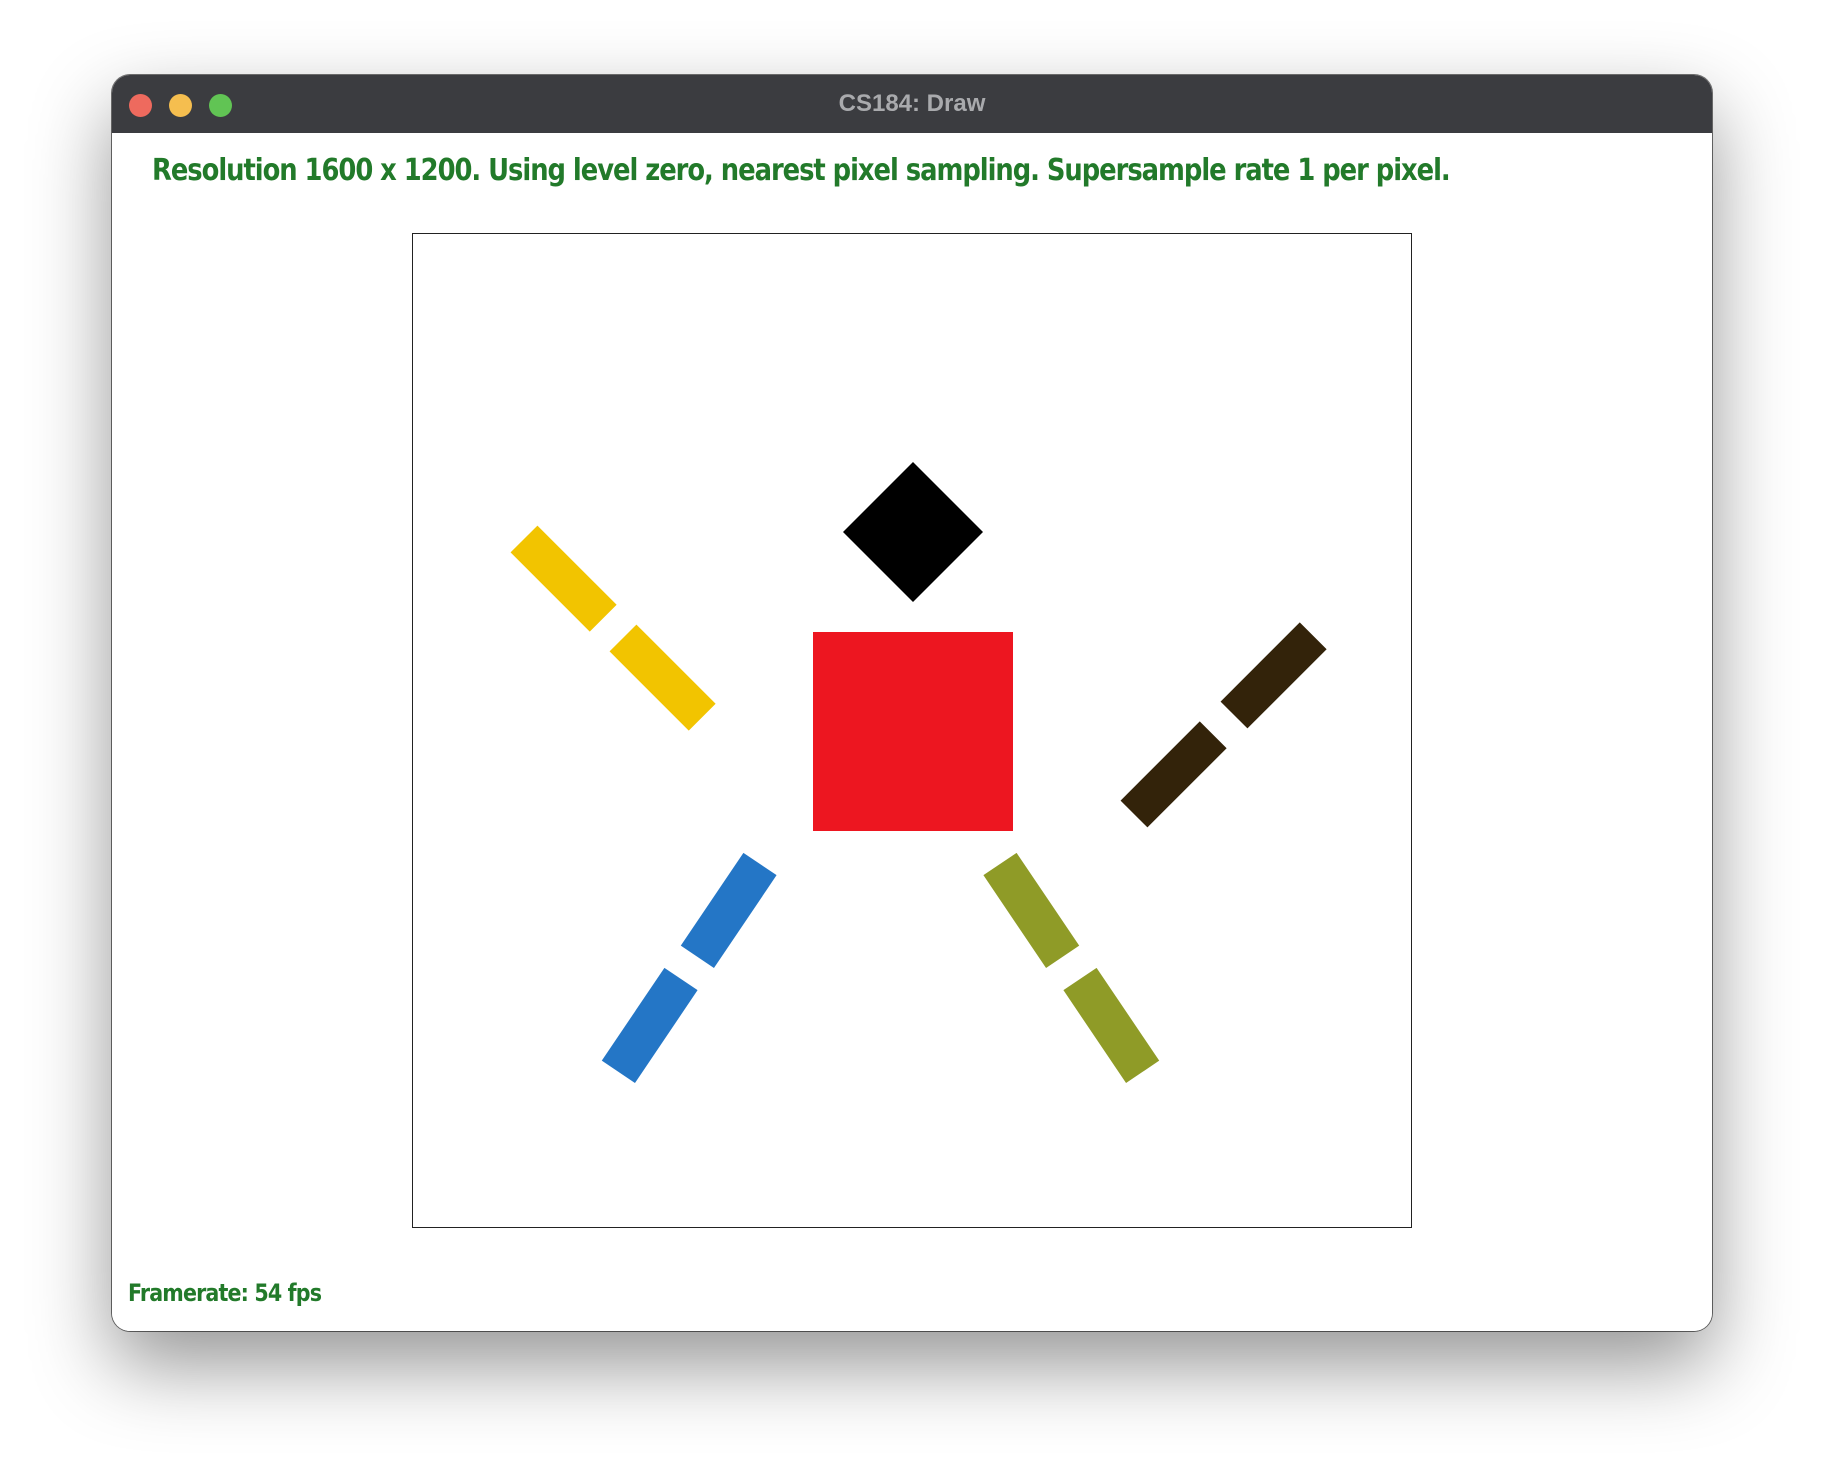 The width and height of the screenshot is (1824, 1480). What do you see at coordinates (1111, 1025) in the screenshot?
I see `right-lower-leg` at bounding box center [1111, 1025].